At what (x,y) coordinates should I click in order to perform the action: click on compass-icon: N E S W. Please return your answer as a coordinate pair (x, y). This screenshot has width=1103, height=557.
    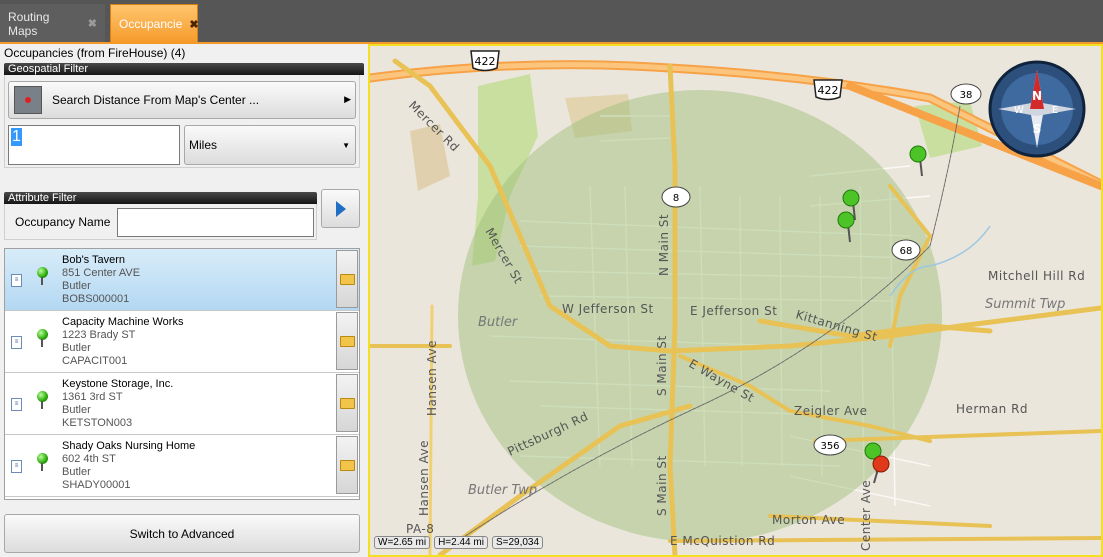
    Looking at the image, I should click on (1037, 109).